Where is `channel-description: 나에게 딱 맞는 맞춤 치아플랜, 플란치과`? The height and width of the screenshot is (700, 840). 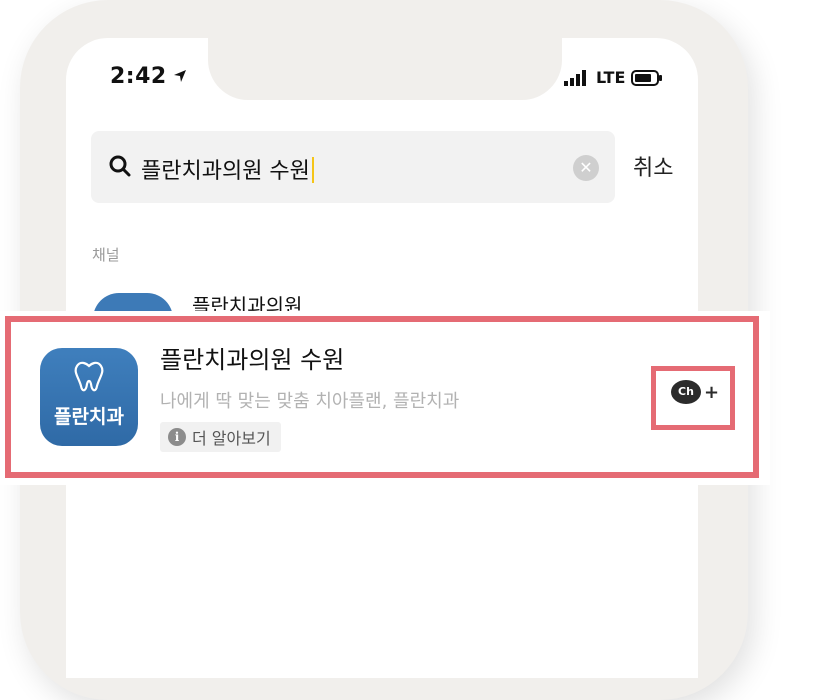 channel-description: 나에게 딱 맞는 맞춤 치아플랜, 플란치과 is located at coordinates (310, 401).